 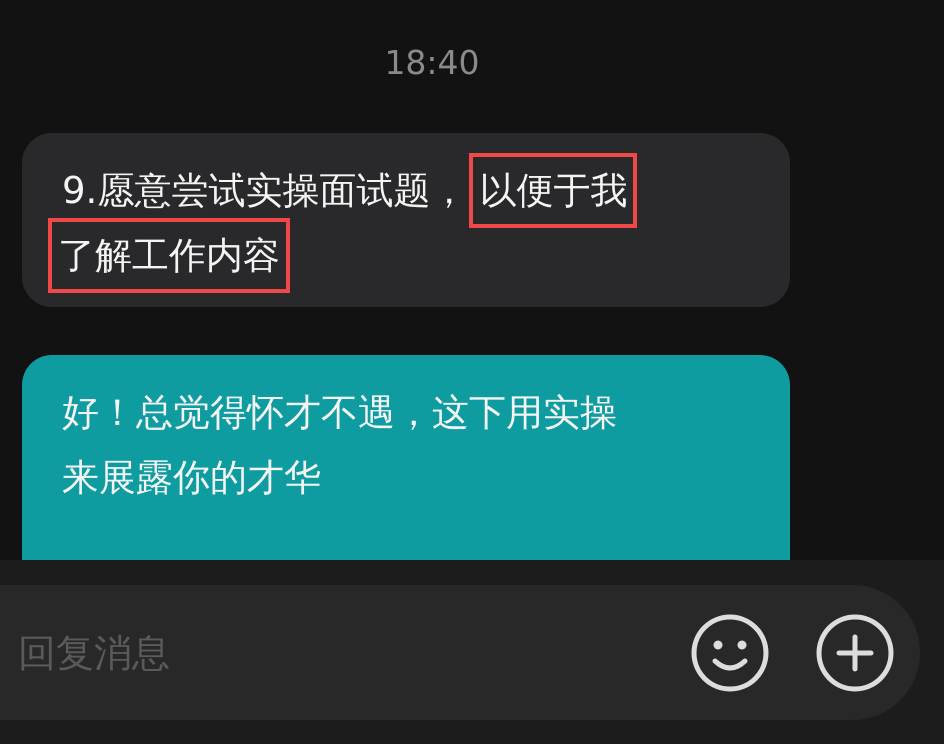 What do you see at coordinates (191, 477) in the screenshot?
I see `message-text: 来展露你的才华` at bounding box center [191, 477].